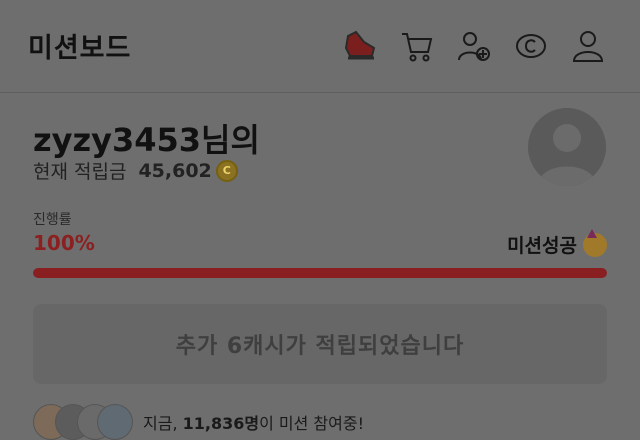 This screenshot has width=640, height=440. I want to click on participant-avatars, so click(83, 422).